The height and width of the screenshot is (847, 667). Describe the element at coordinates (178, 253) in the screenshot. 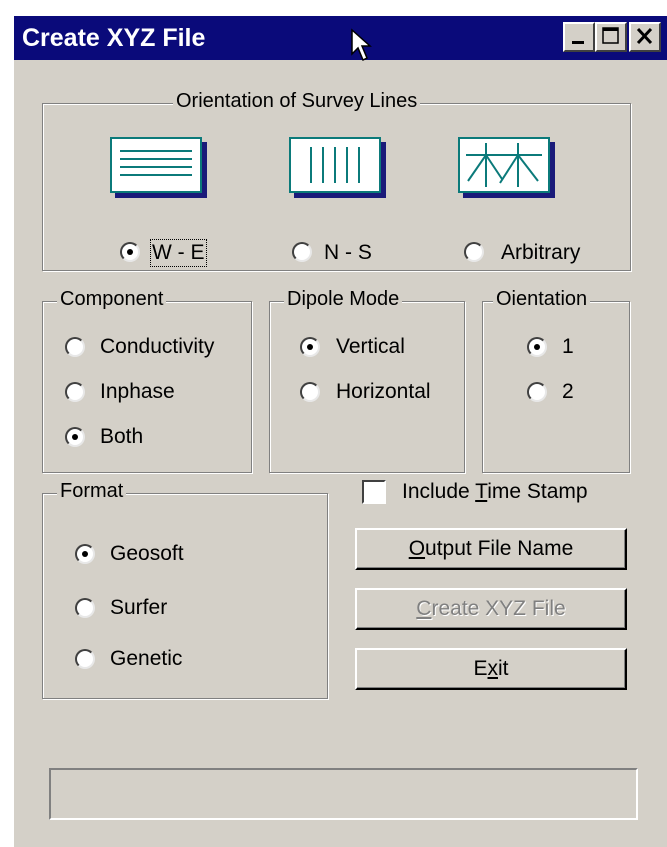

I see `we-label: W - E` at that location.